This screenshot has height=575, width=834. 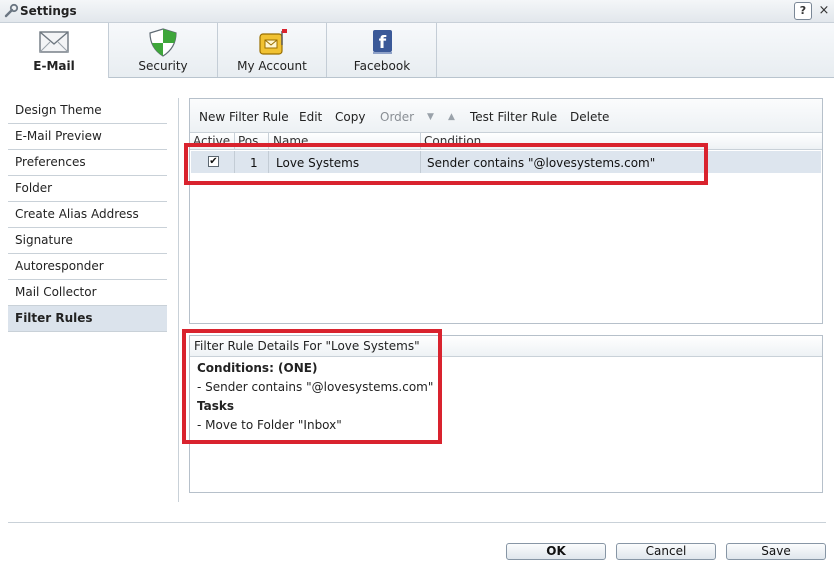 I want to click on sidebar-item-design-theme: Design Theme, so click(x=87, y=111).